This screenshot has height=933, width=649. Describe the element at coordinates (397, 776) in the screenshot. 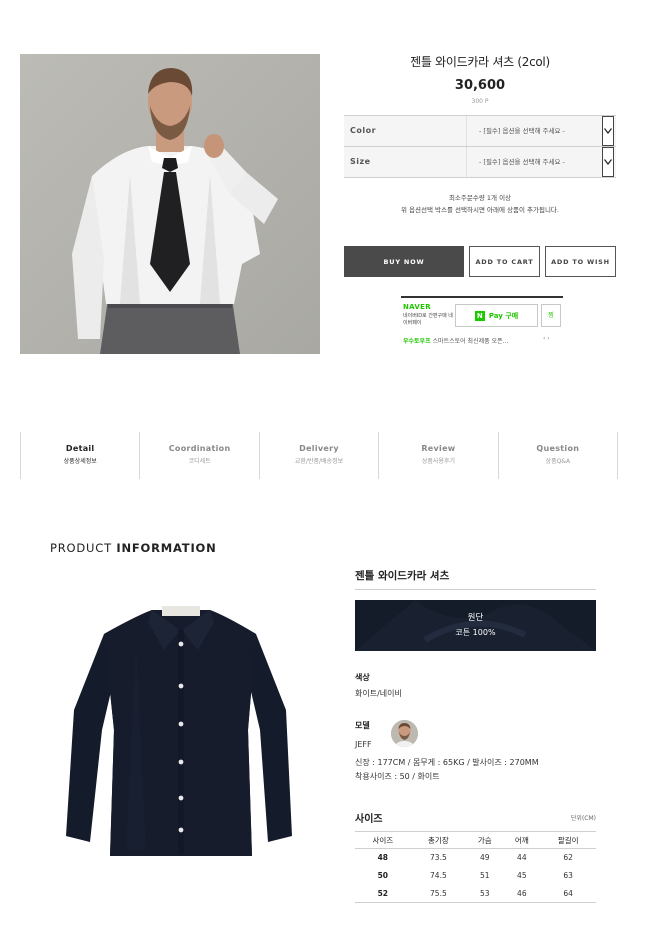

I see `model-wear-size: 착용사이즈 : 50 / 화이트` at that location.